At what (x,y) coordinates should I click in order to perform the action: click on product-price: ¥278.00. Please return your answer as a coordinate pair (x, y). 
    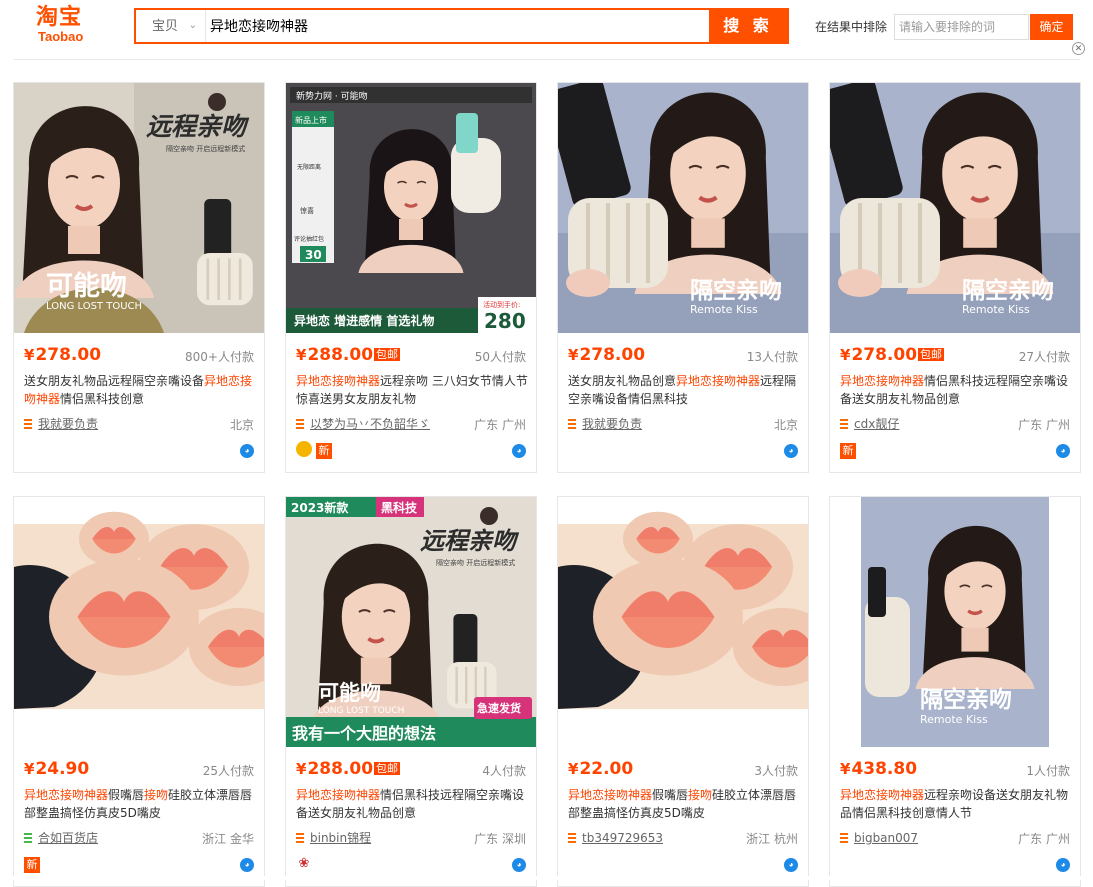
    Looking at the image, I should click on (62, 355).